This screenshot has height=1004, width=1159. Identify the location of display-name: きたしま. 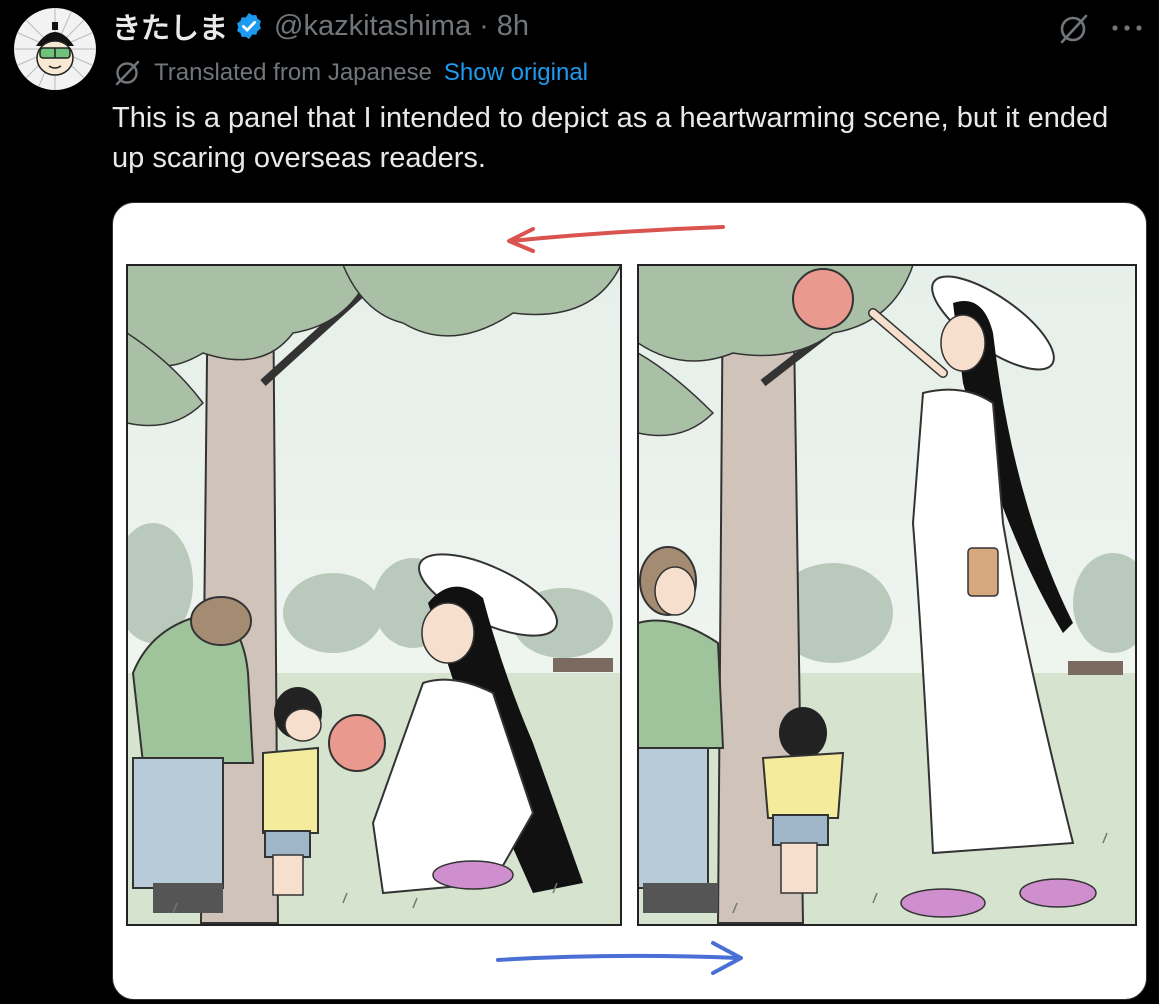
(170, 26).